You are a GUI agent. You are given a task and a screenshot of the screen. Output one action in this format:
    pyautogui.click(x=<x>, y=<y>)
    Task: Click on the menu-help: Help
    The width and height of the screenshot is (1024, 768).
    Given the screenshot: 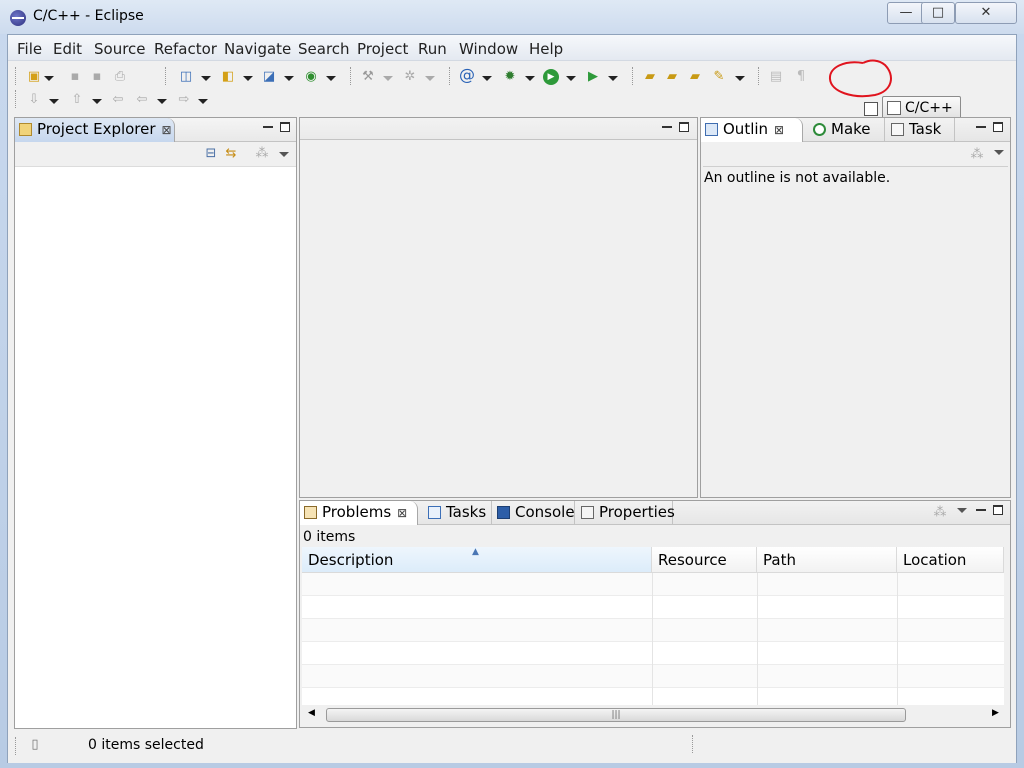 What is the action you would take?
    pyautogui.click(x=546, y=49)
    